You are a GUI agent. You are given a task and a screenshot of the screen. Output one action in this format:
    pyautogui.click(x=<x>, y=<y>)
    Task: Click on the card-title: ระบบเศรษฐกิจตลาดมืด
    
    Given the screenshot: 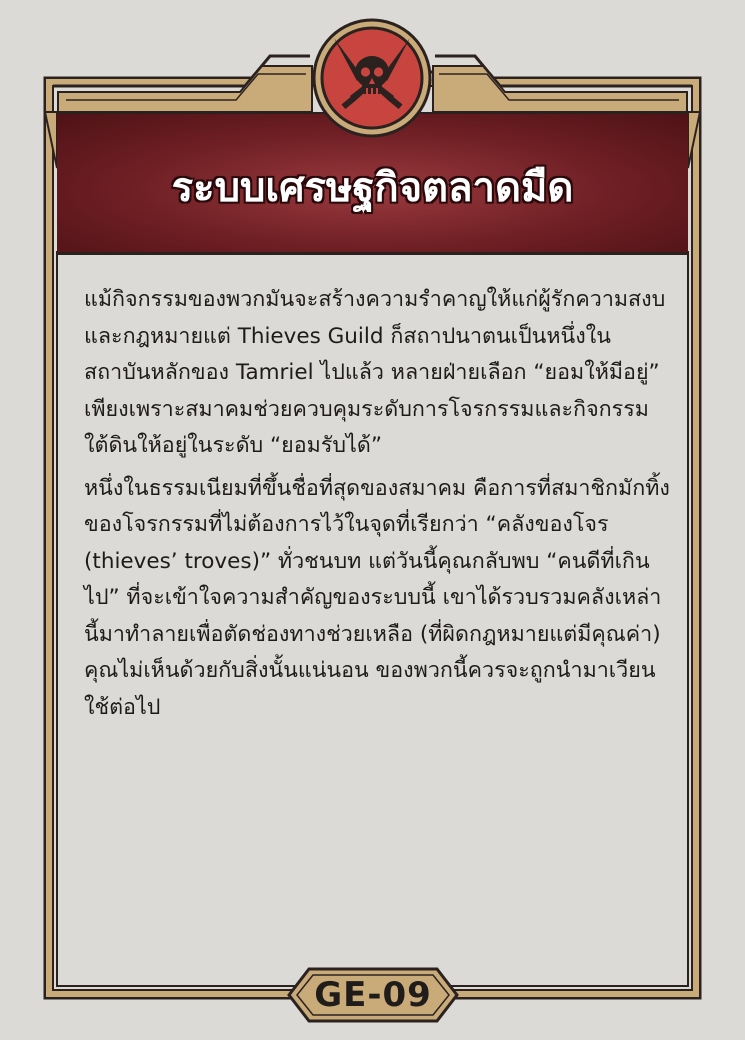 What is the action you would take?
    pyautogui.click(x=372, y=188)
    